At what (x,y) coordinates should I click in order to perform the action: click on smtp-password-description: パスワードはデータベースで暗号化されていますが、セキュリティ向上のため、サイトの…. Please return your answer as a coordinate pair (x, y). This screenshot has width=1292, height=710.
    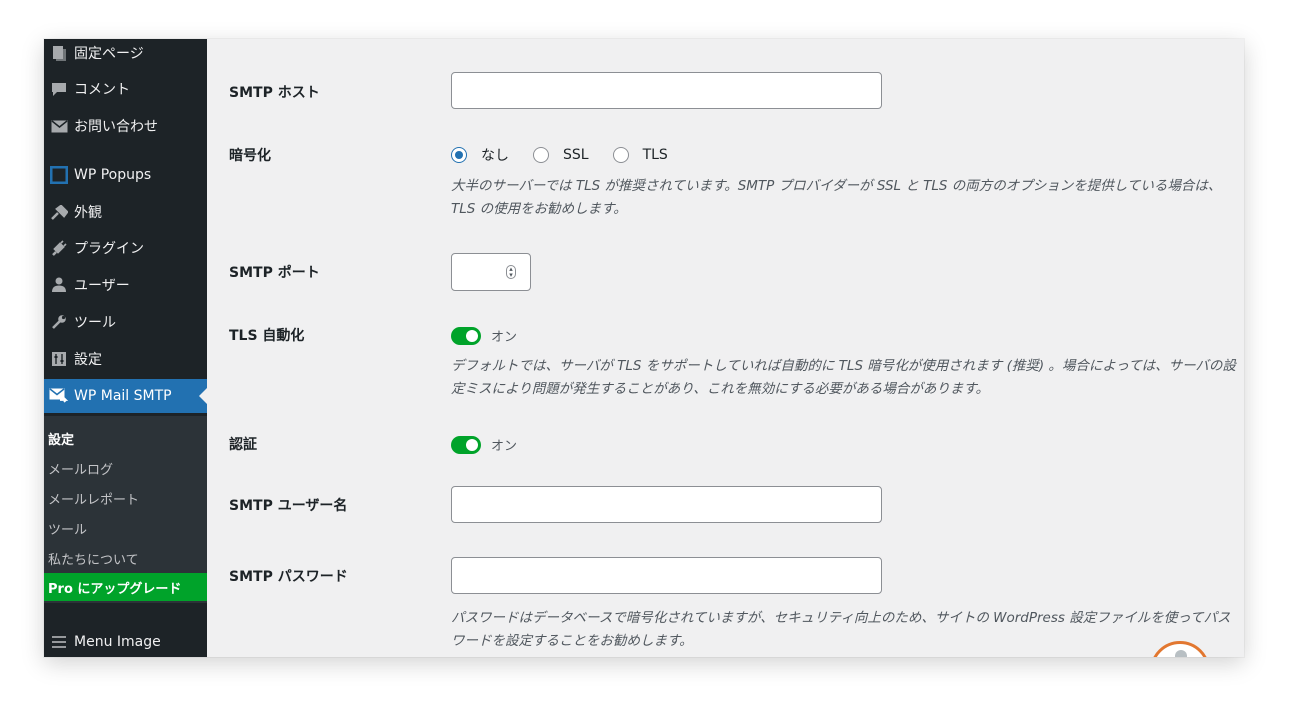
    Looking at the image, I should click on (841, 629).